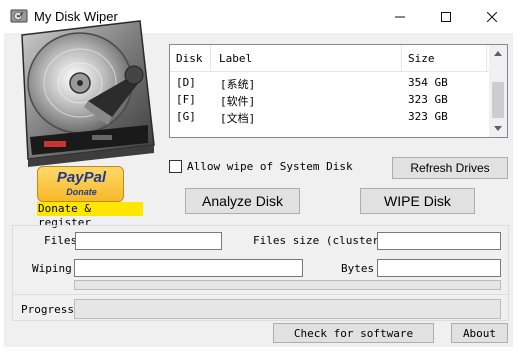  I want to click on close-icon, so click(492, 16).